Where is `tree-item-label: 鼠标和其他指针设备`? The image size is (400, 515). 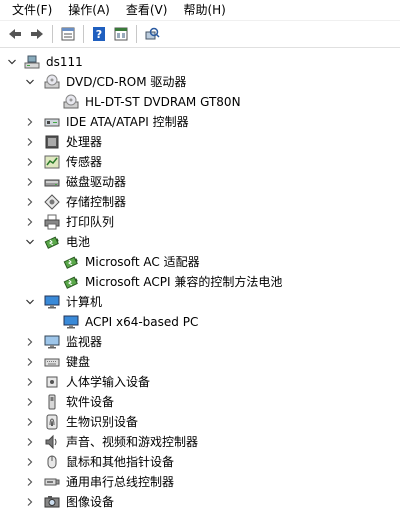
tree-item-label: 鼠标和其他指针设备 is located at coordinates (120, 462).